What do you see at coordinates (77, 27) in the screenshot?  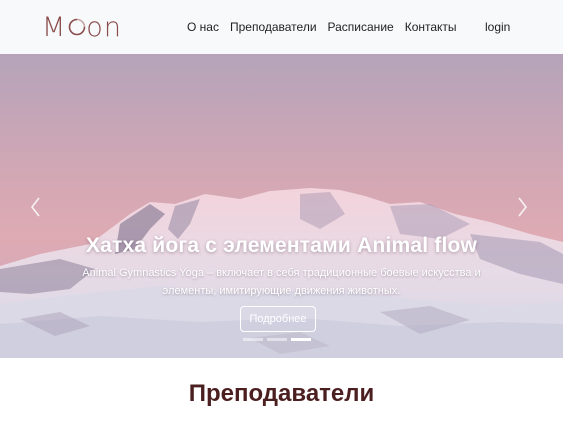 I see `crescent-moon-icon` at bounding box center [77, 27].